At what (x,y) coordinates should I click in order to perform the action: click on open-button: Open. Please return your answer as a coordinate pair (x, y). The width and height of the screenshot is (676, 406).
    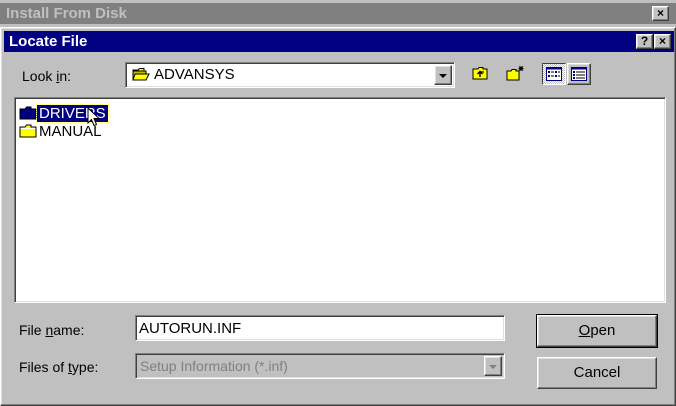
    Looking at the image, I should click on (597, 331).